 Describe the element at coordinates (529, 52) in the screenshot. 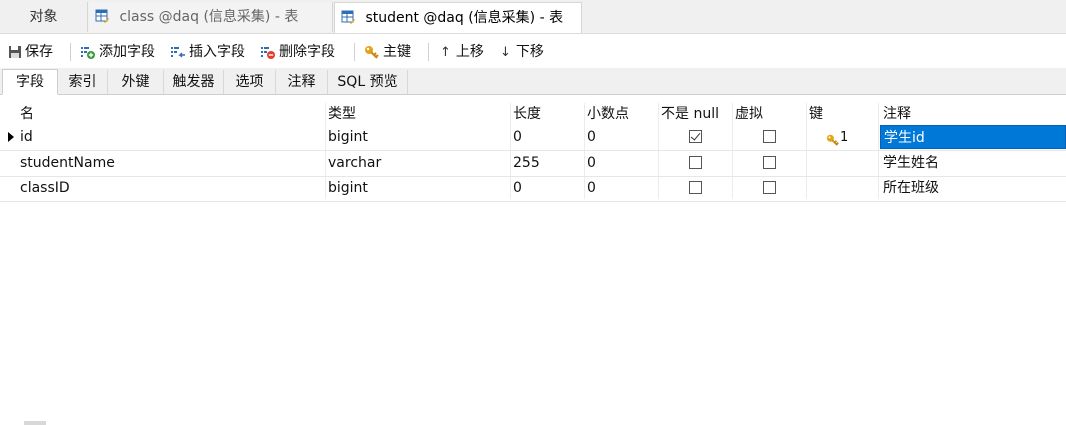

I see `move-down-label: 下移` at that location.